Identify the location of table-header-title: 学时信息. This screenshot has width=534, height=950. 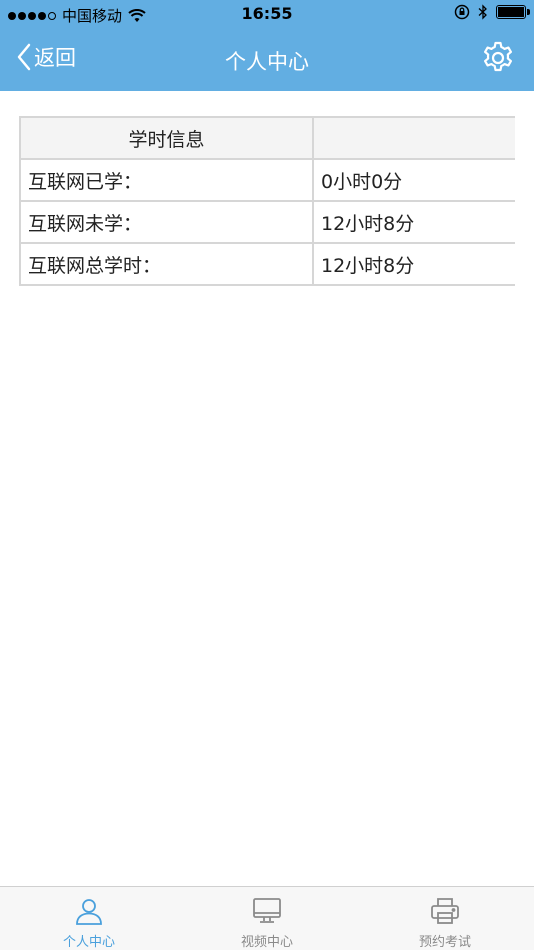
(166, 138).